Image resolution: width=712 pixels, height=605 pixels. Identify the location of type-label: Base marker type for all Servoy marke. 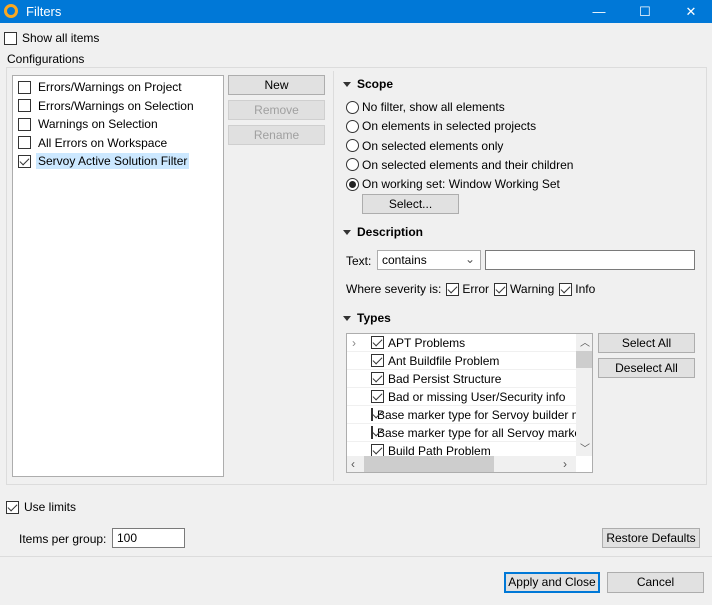
(476, 432).